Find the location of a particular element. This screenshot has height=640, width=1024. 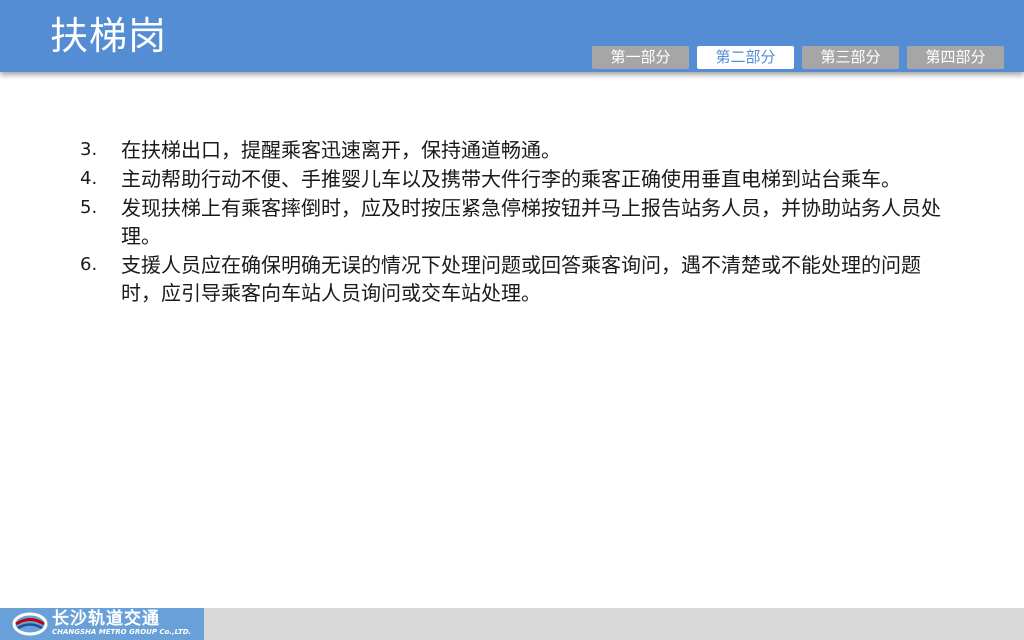

item-number: 6. is located at coordinates (89, 264).